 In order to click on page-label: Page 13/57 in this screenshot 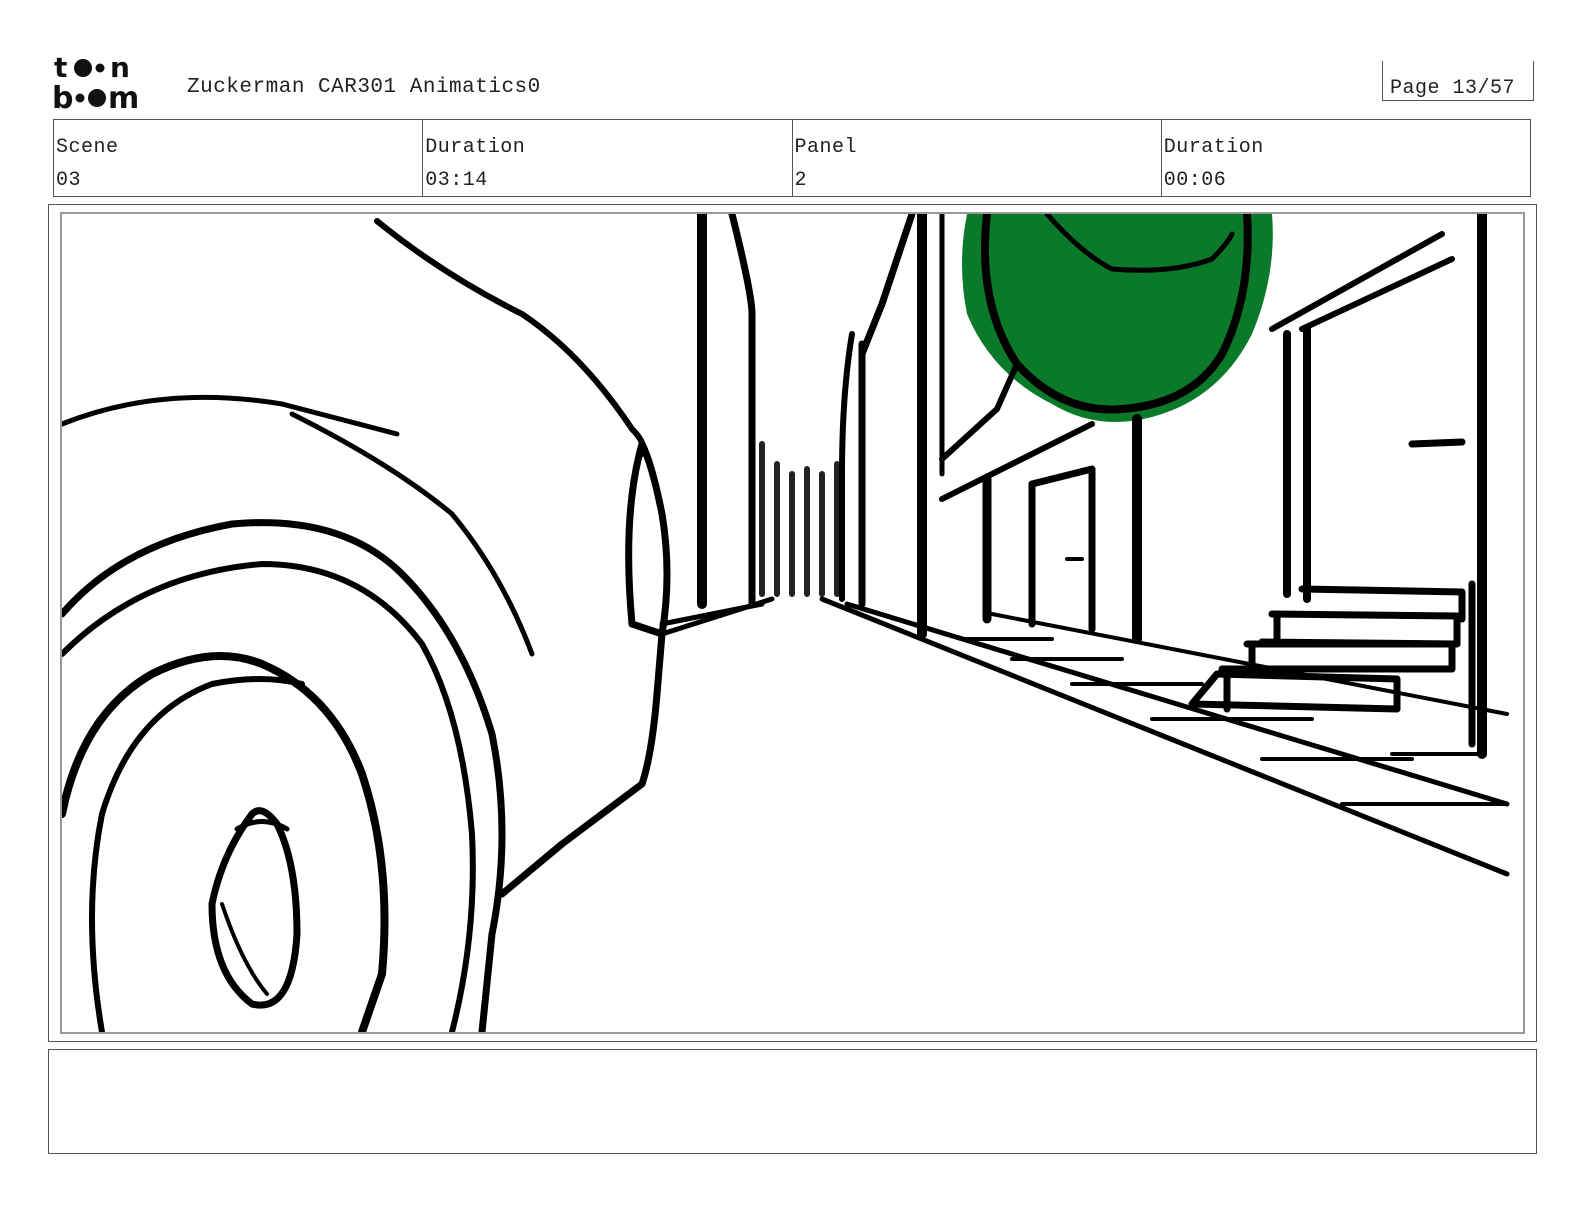, I will do `click(1453, 88)`.